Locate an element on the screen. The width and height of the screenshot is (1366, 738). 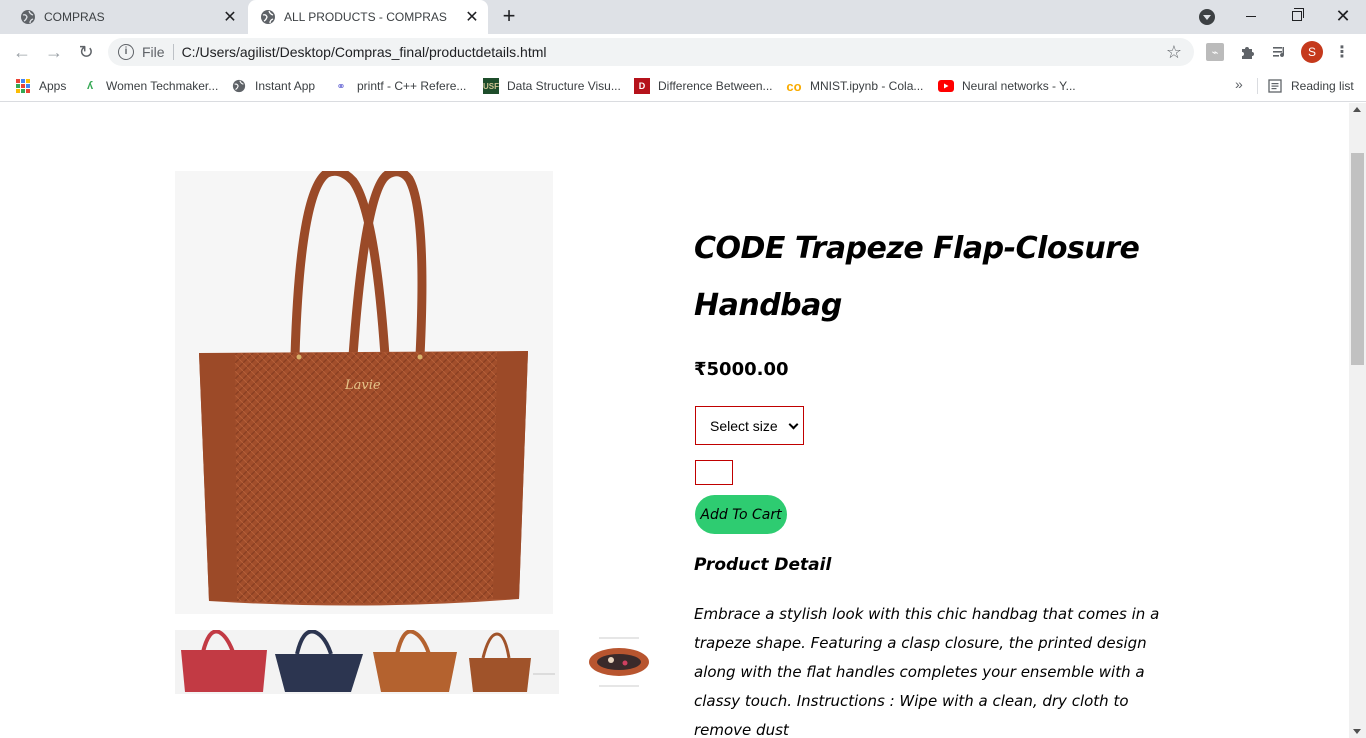
more-bookmarks-chevron-icon: » is located at coordinates (1239, 84).